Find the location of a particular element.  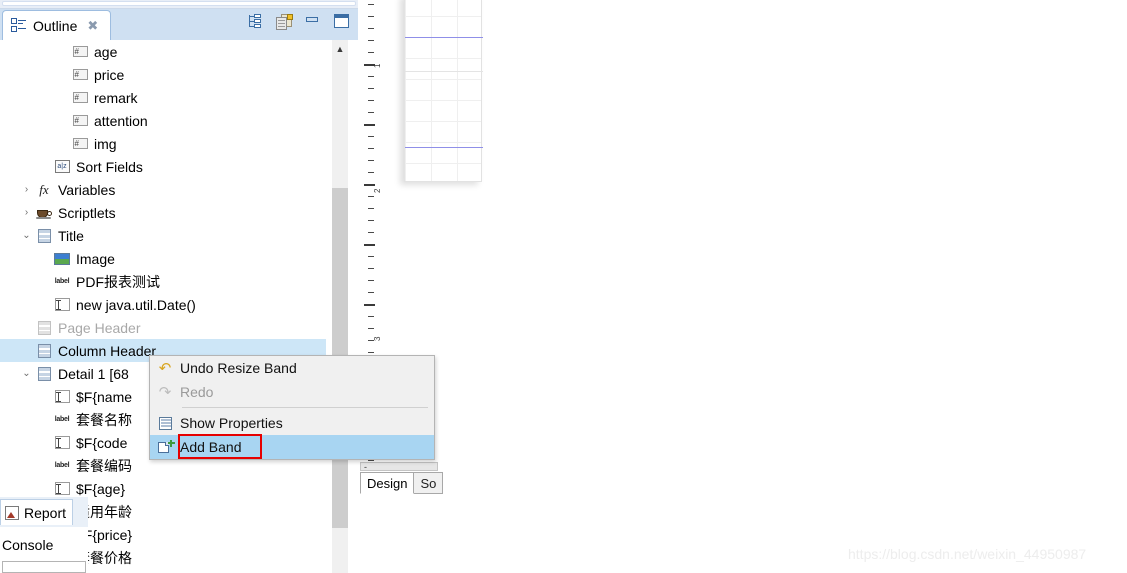

add-band-icon is located at coordinates (165, 447).